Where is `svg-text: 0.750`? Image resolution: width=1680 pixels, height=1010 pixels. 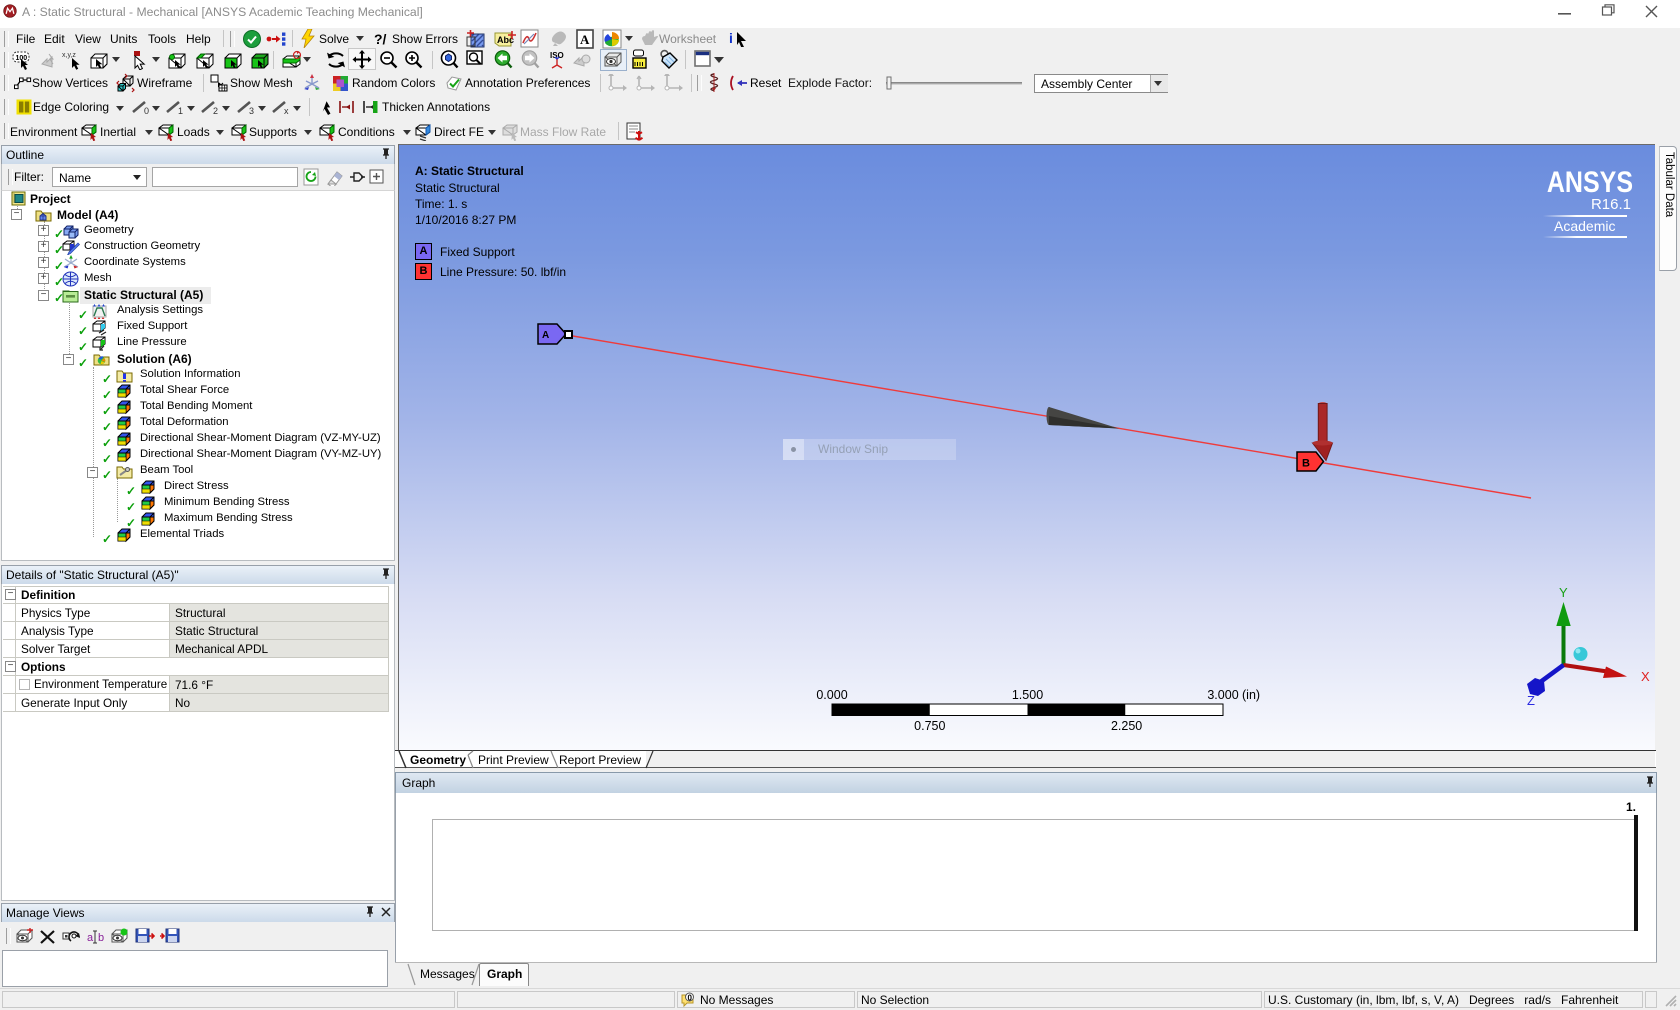
svg-text: 0.750 is located at coordinates (929, 726).